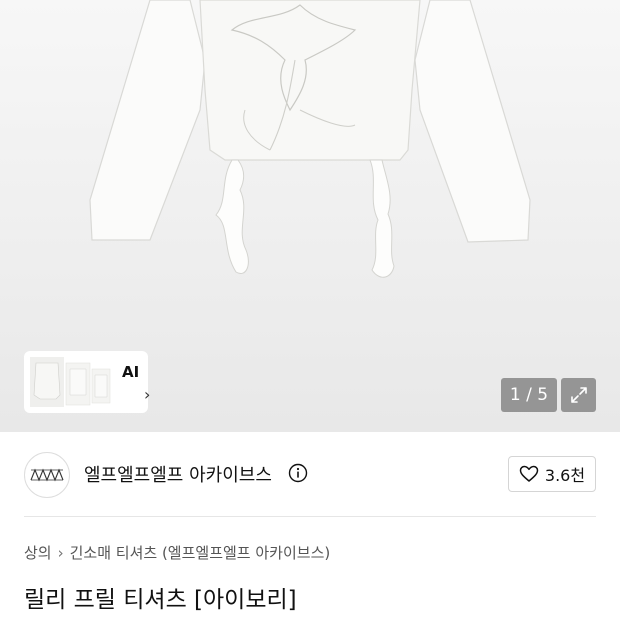 The image size is (620, 620). I want to click on heart-icon, so click(529, 473).